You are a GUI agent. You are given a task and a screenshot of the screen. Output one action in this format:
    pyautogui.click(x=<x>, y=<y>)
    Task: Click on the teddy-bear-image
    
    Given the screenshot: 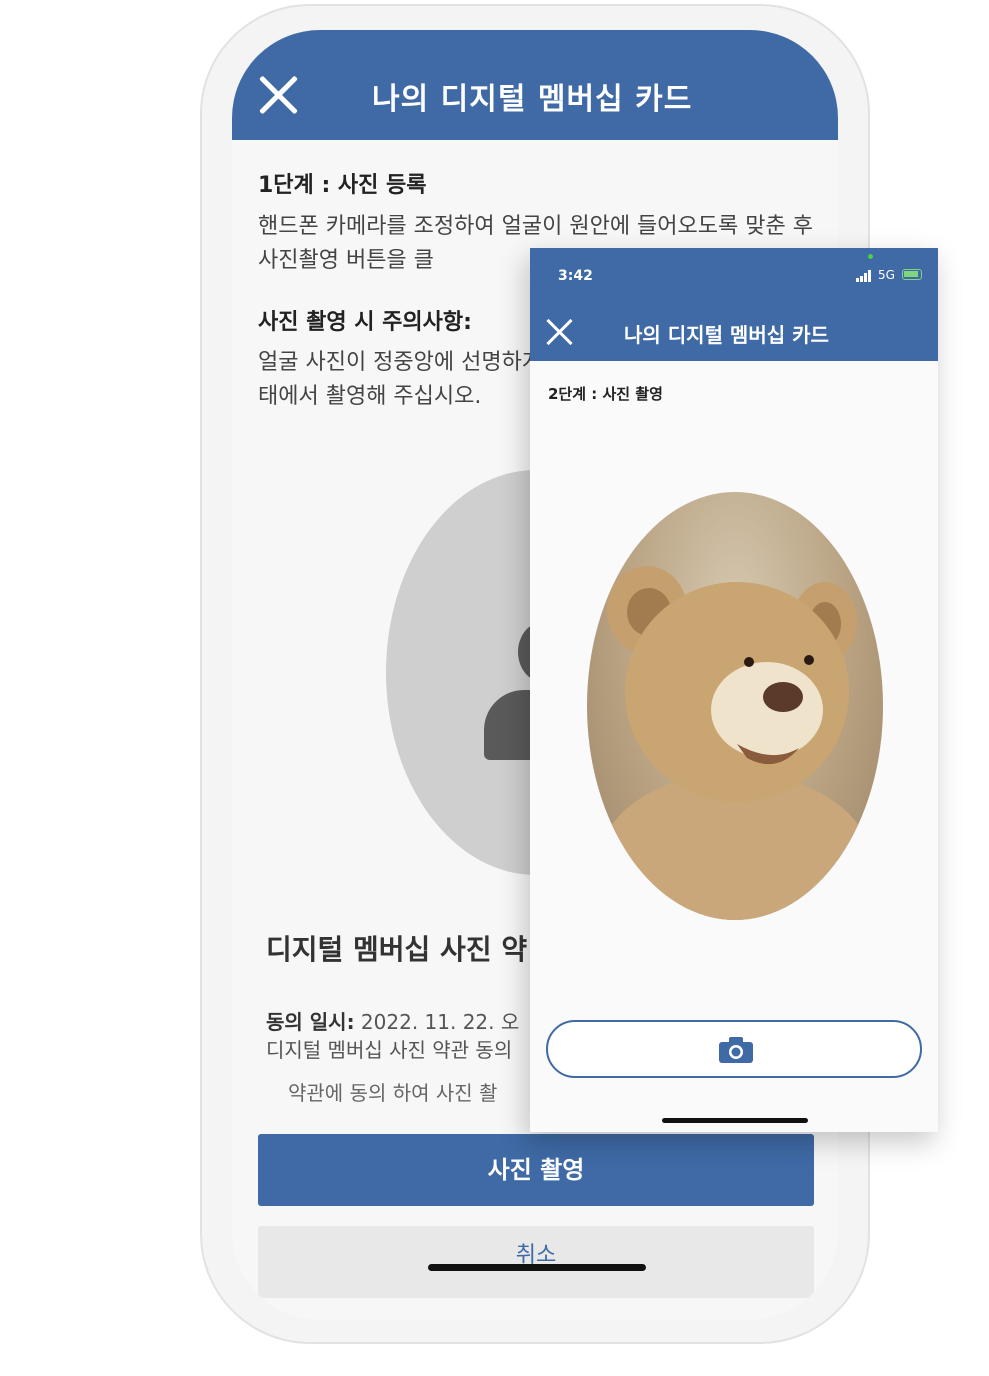 What is the action you would take?
    pyautogui.click(x=735, y=743)
    